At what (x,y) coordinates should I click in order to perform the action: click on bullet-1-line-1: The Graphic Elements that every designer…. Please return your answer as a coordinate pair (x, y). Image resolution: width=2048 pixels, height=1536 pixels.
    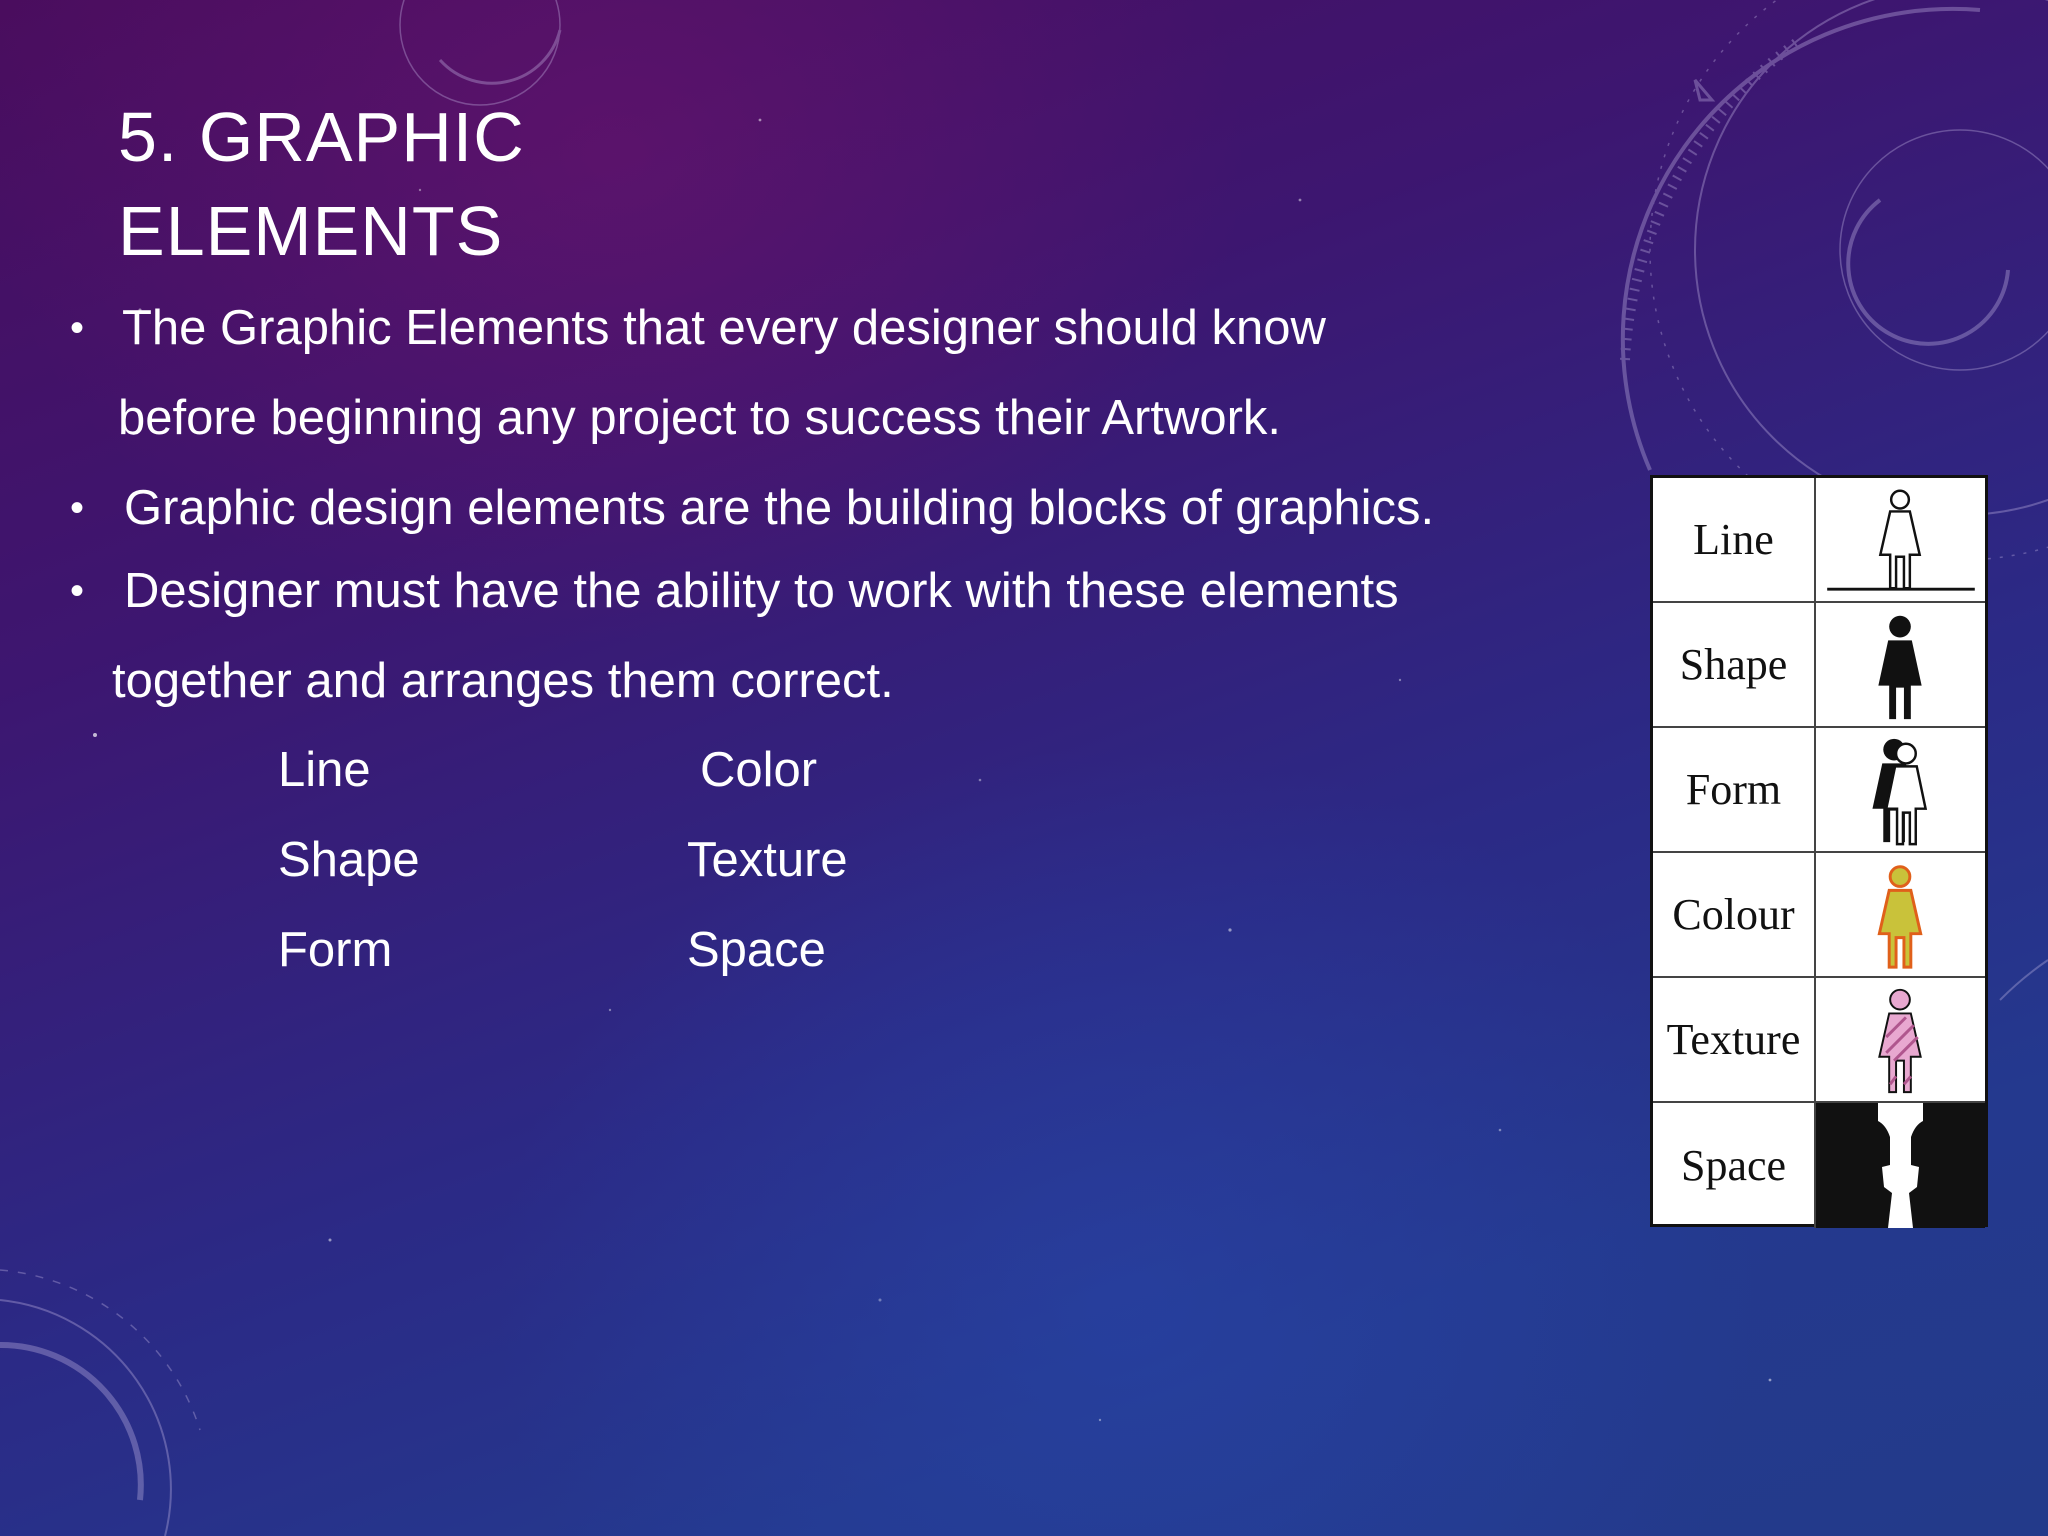
    Looking at the image, I should click on (724, 328).